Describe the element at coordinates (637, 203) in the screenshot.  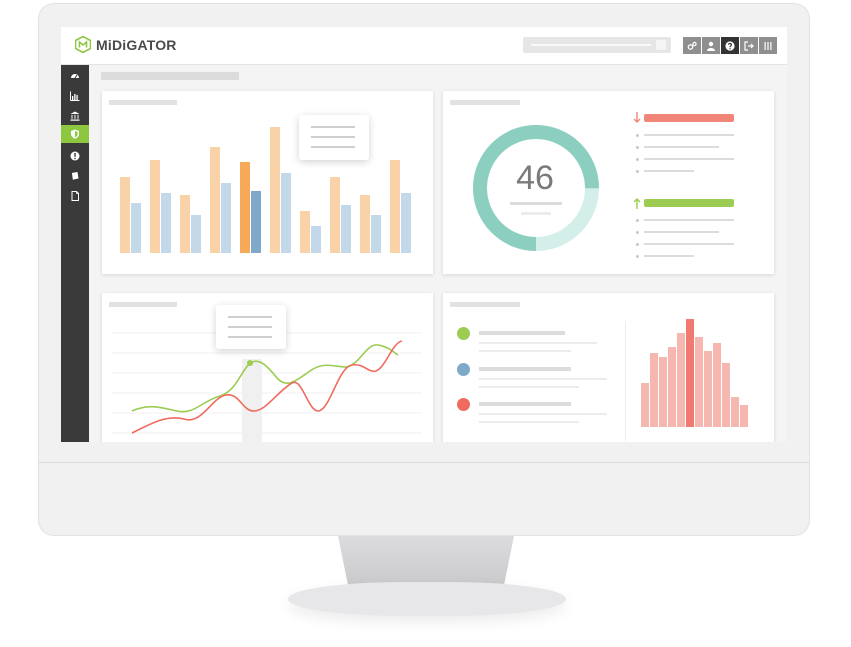
I see `arrow-up-icon` at that location.